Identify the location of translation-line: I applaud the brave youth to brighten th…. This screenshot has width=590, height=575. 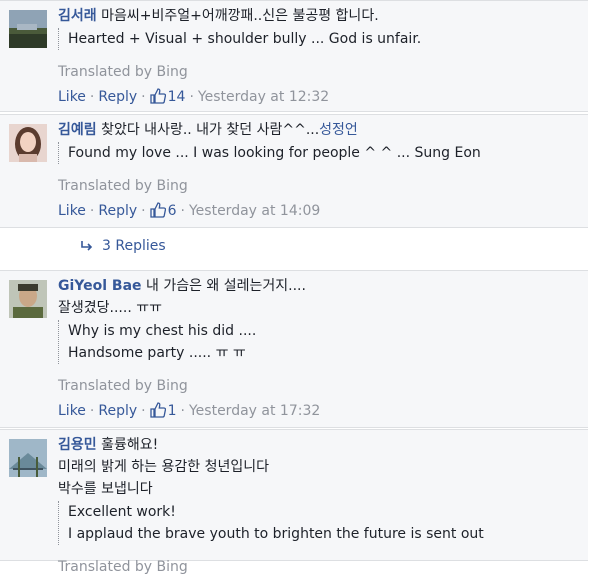
(276, 534).